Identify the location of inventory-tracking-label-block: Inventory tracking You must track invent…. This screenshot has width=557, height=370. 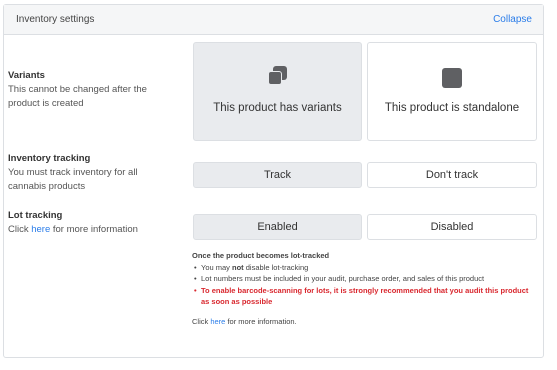
(93, 173).